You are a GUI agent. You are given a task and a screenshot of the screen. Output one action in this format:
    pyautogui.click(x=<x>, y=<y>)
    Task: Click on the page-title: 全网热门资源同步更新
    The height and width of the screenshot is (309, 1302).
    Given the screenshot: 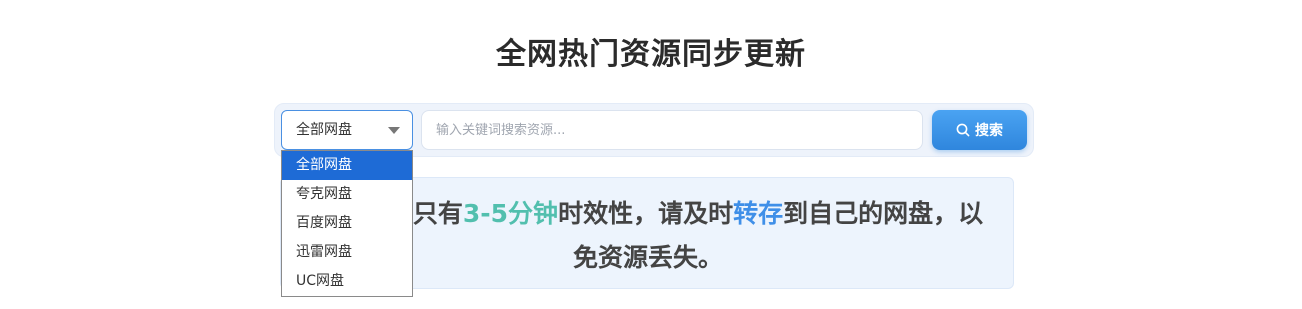 What is the action you would take?
    pyautogui.click(x=651, y=54)
    